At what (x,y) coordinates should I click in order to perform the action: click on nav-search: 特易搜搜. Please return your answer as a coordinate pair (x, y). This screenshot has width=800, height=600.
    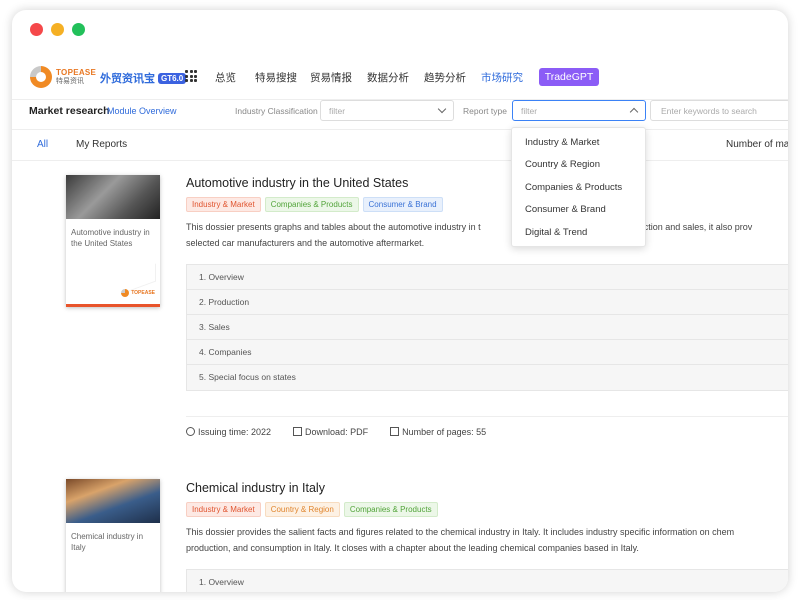
    Looking at the image, I should click on (276, 77).